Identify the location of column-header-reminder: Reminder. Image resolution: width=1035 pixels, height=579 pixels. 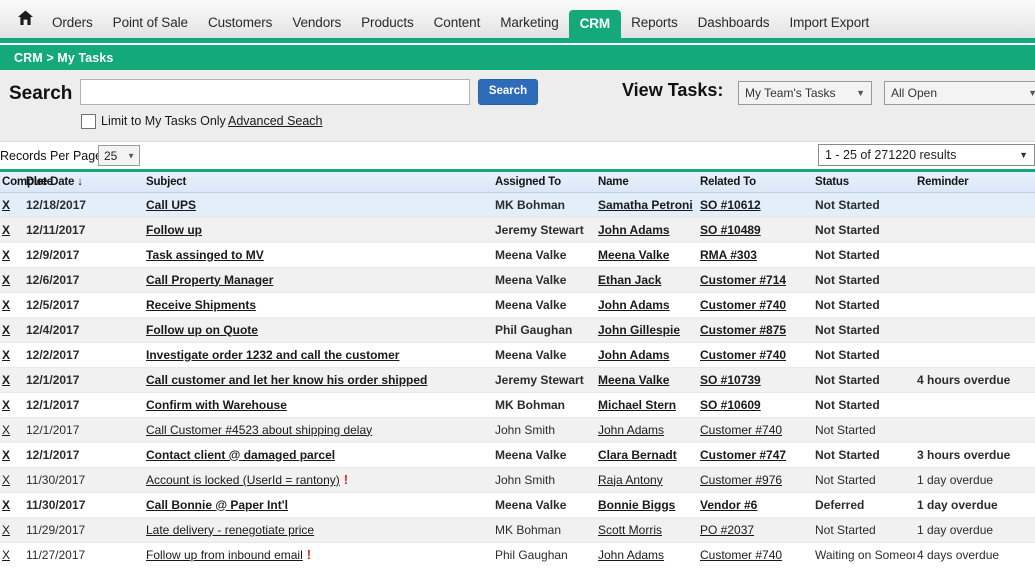
(975, 182).